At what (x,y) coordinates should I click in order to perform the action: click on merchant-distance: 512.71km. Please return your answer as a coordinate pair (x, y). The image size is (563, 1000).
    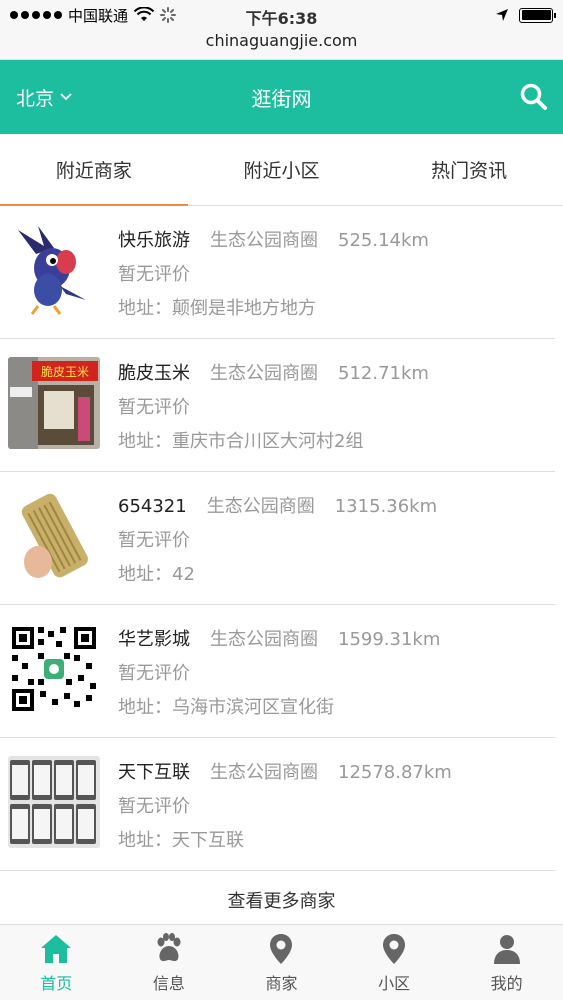
    Looking at the image, I should click on (383, 373).